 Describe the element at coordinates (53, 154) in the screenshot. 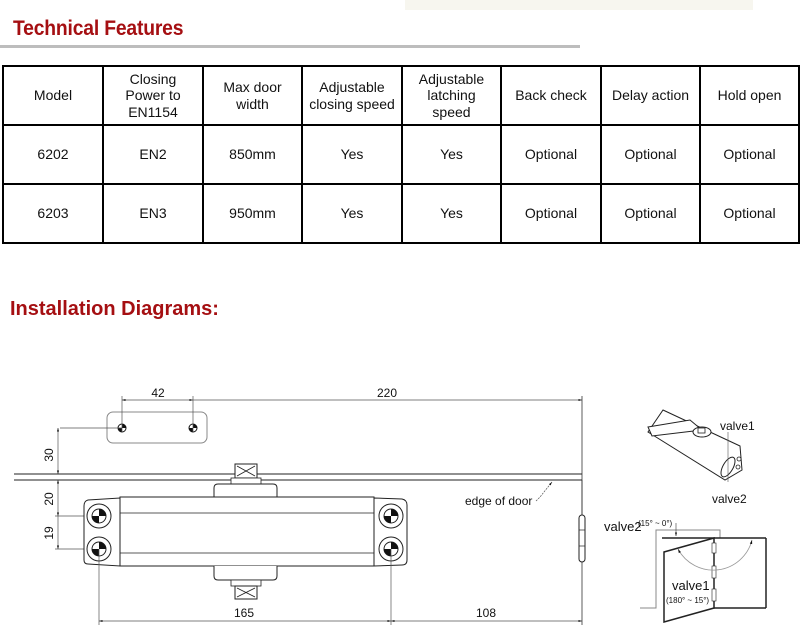

I see `cell-model: 6202` at that location.